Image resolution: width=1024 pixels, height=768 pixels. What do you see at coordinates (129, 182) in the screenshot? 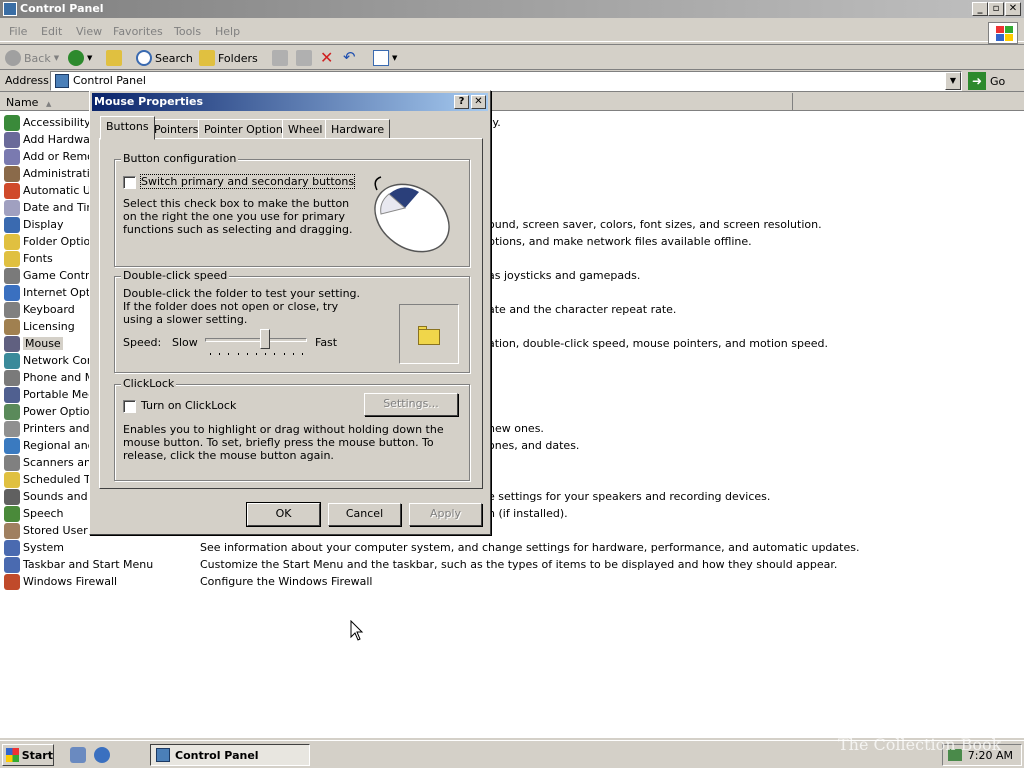
I see `switch-buttons-checkbox` at bounding box center [129, 182].